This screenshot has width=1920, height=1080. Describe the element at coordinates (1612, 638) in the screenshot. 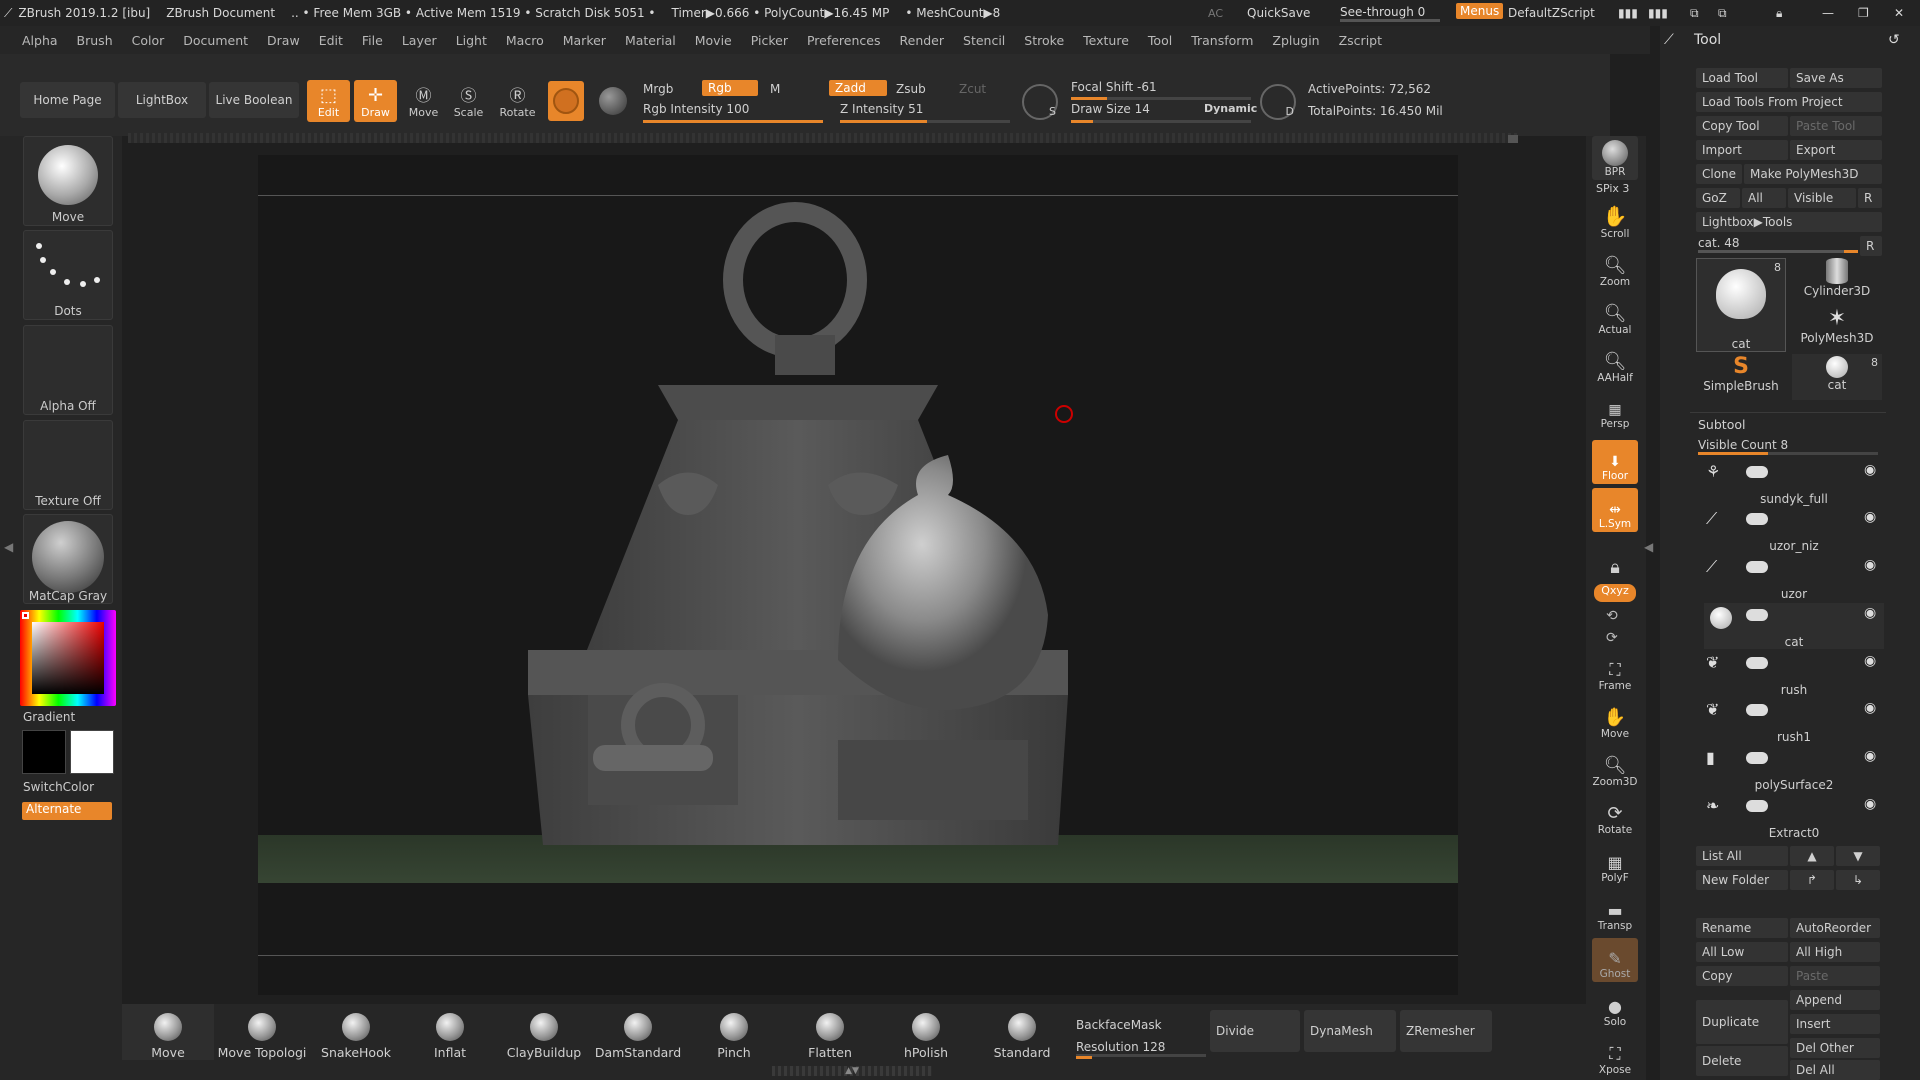

I see `rotate-z-icon: ⟳` at that location.